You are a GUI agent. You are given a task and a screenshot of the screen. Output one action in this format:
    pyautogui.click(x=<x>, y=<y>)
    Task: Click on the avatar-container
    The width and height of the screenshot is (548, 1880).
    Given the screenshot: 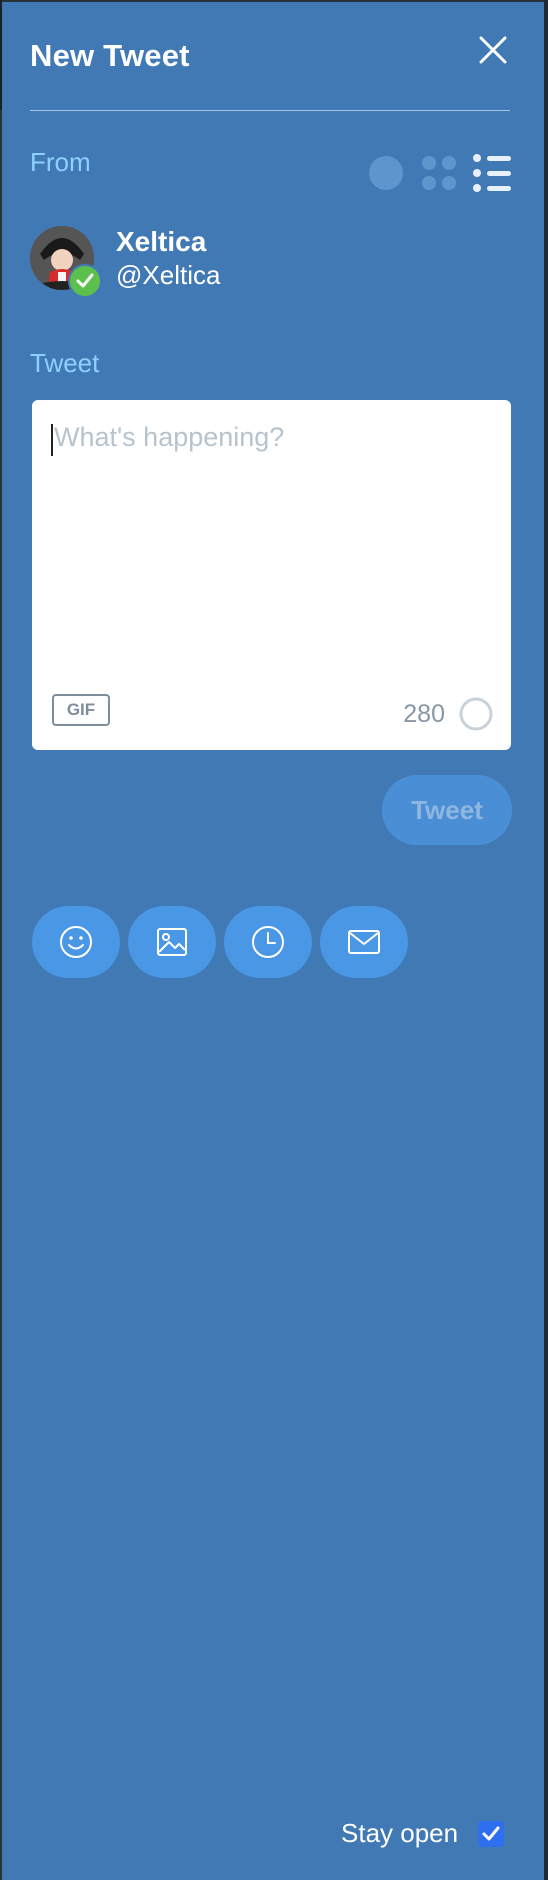 What is the action you would take?
    pyautogui.click(x=66, y=262)
    